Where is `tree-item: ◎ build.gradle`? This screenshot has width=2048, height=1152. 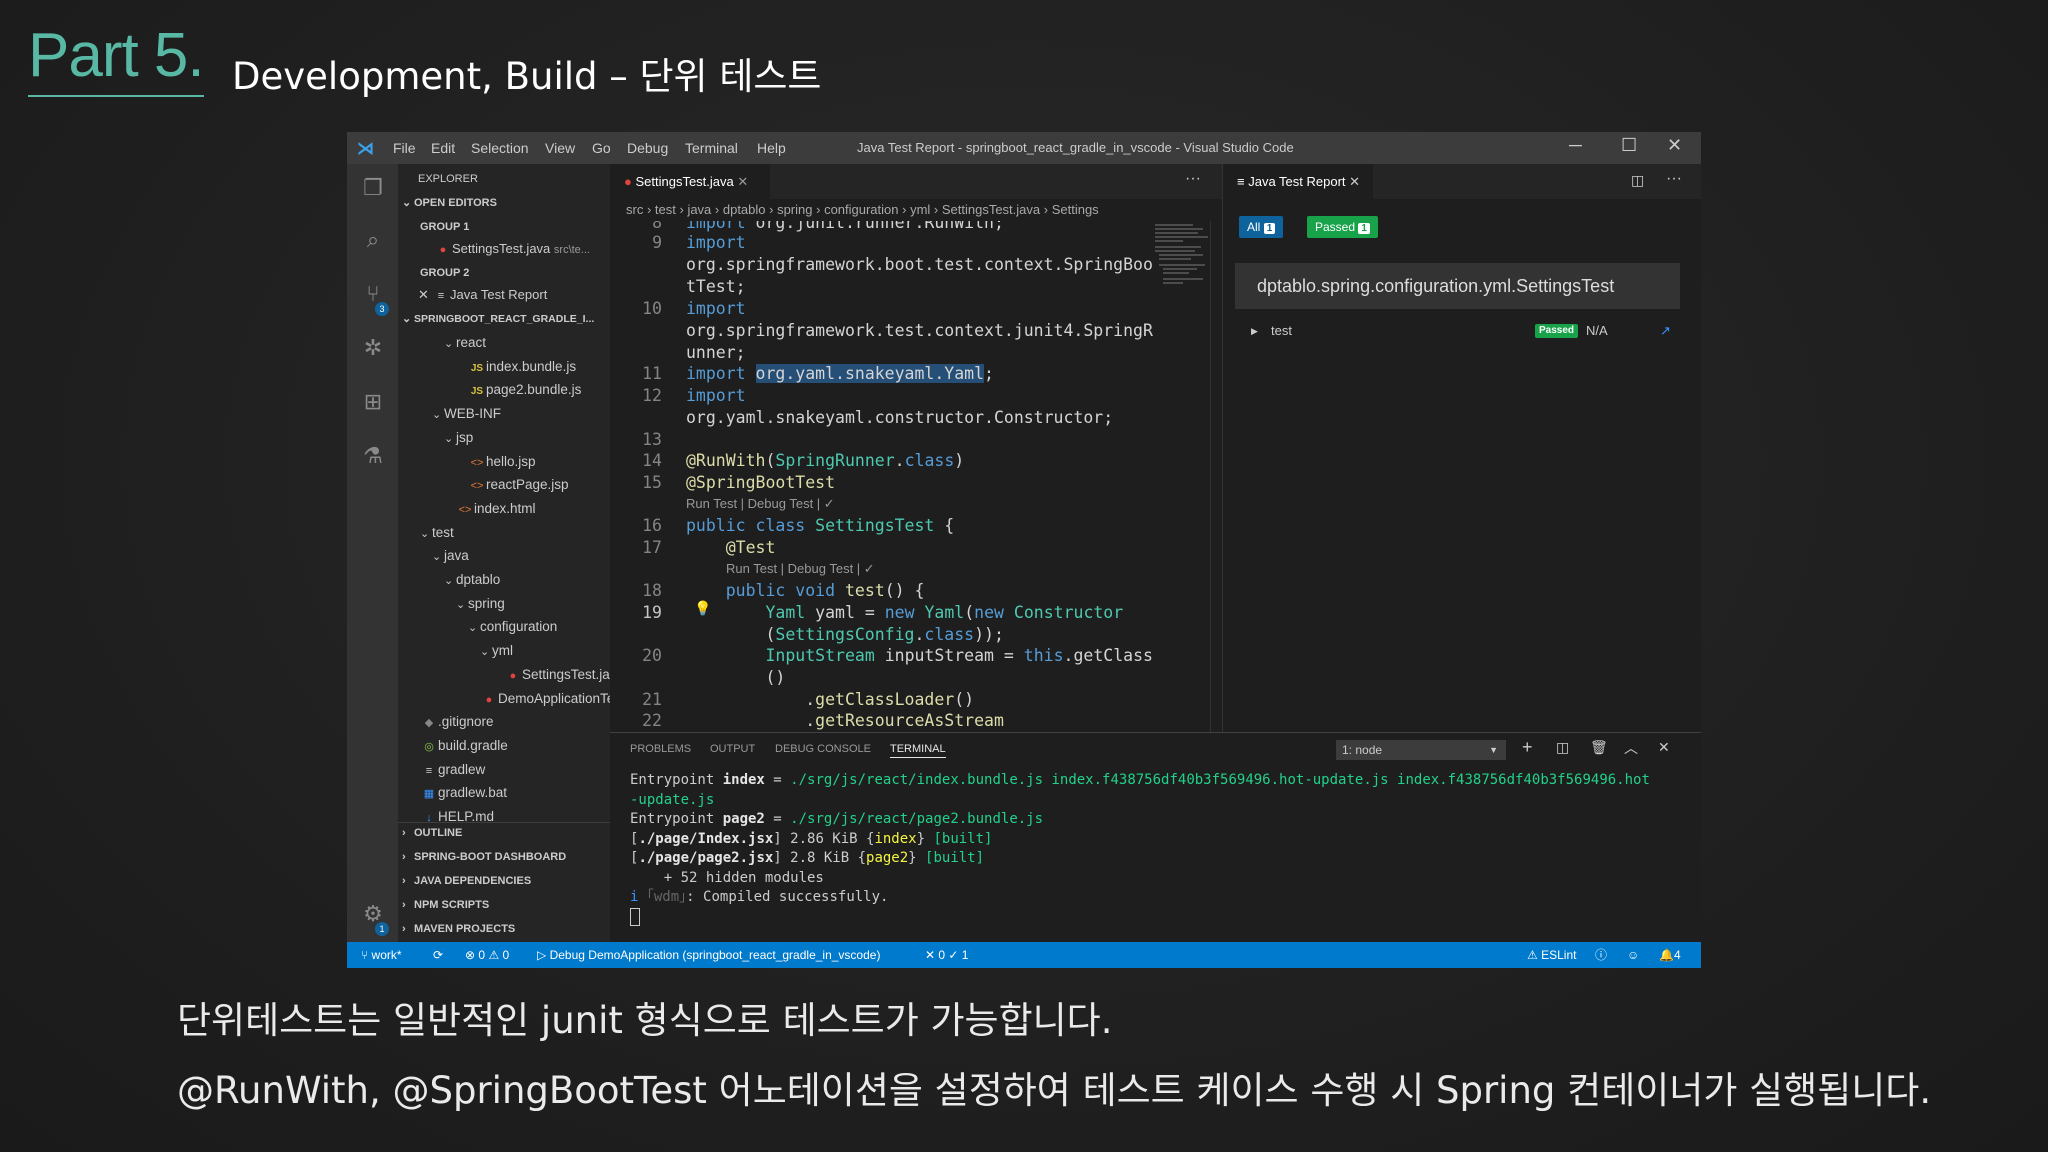 tree-item: ◎ build.gradle is located at coordinates (504, 746).